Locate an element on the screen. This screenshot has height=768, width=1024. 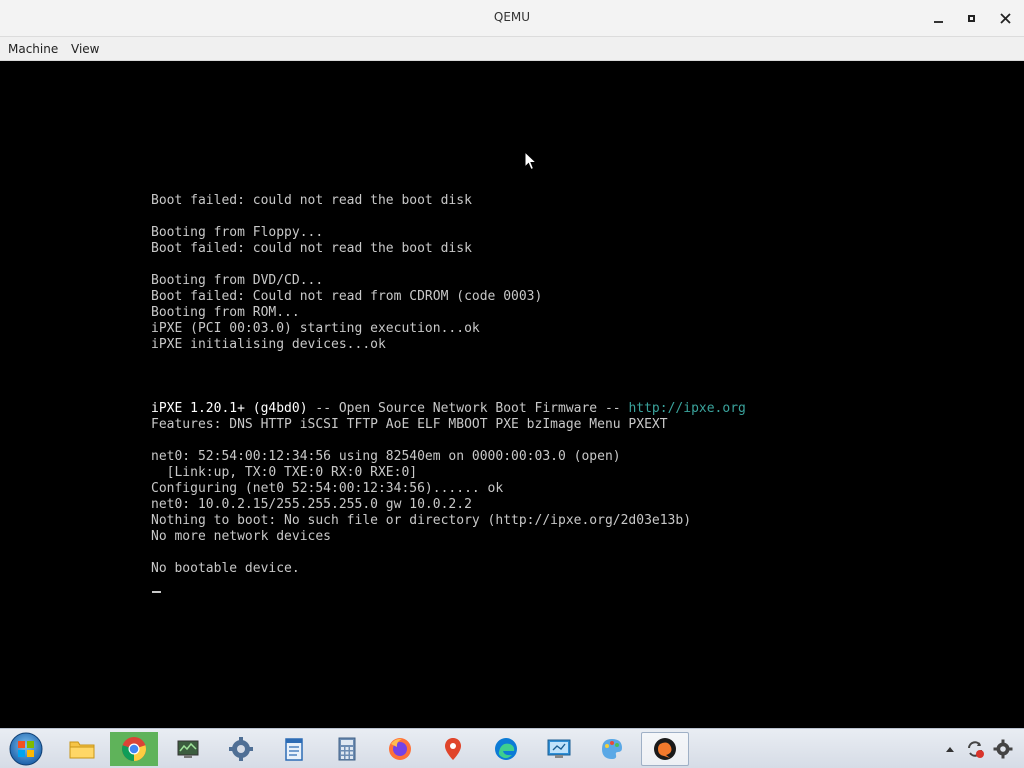
mouse-pointer-icon is located at coordinates (531, 161).